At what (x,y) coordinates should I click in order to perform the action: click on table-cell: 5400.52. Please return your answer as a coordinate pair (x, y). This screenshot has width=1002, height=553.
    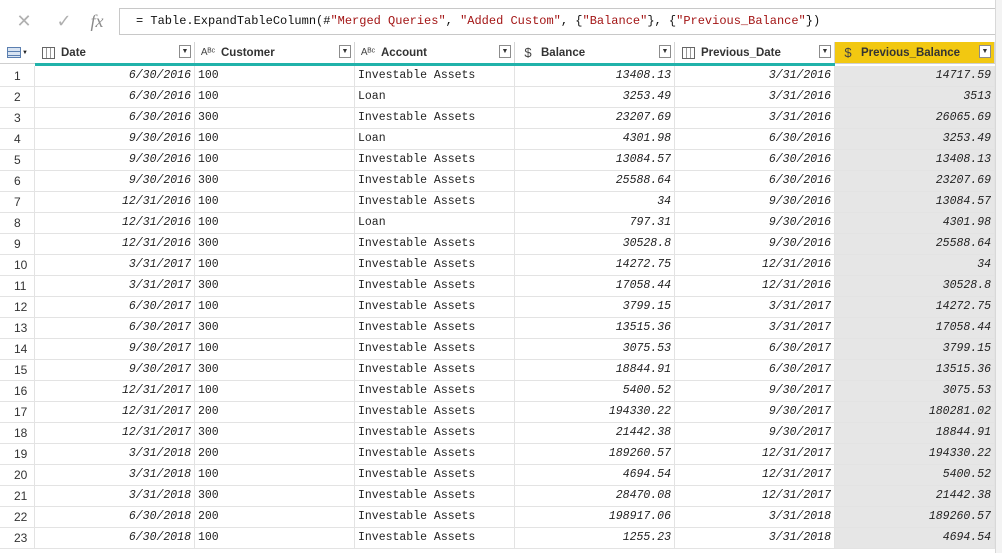
    Looking at the image, I should click on (595, 391).